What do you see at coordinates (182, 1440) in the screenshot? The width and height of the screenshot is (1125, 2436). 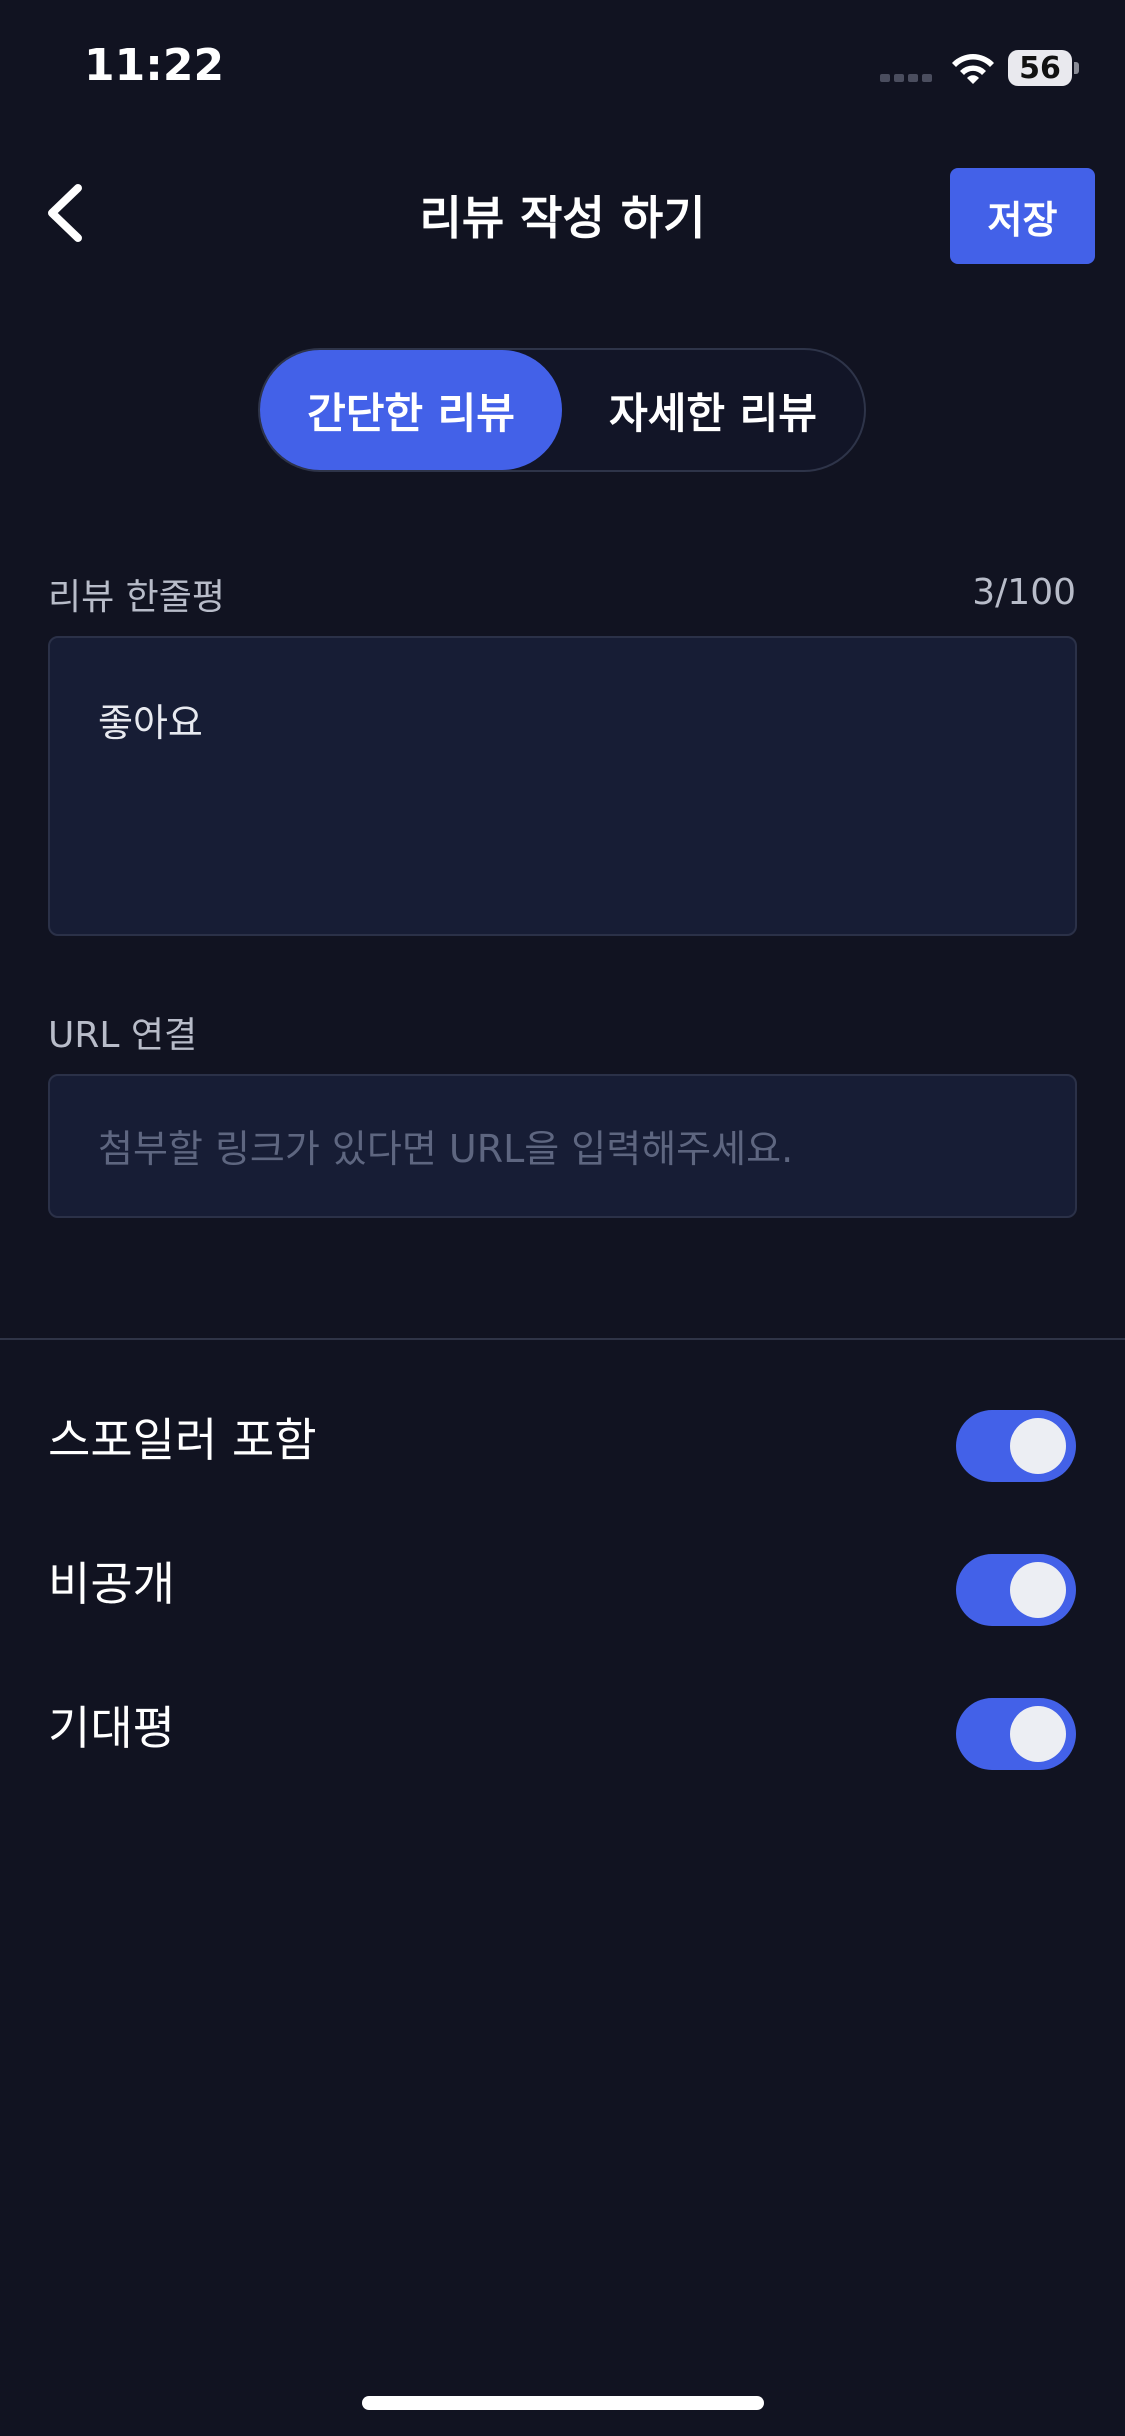 I see `toggle-label-spoiler: 스포일러 포함` at bounding box center [182, 1440].